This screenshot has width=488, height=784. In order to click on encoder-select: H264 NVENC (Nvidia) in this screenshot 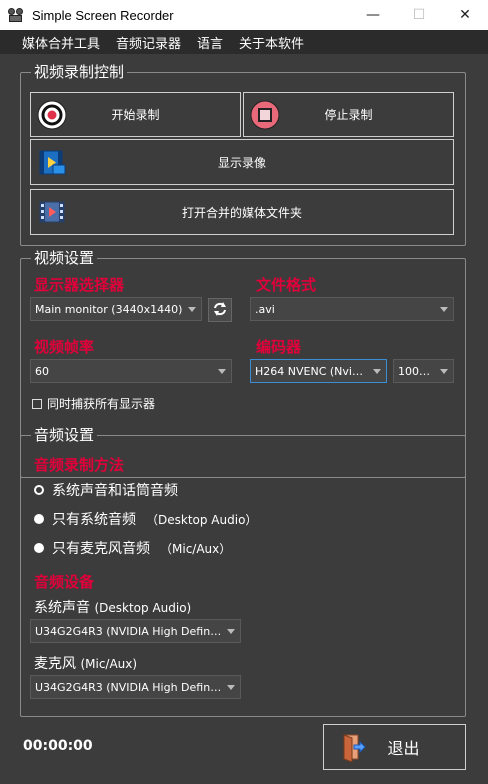, I will do `click(318, 371)`.